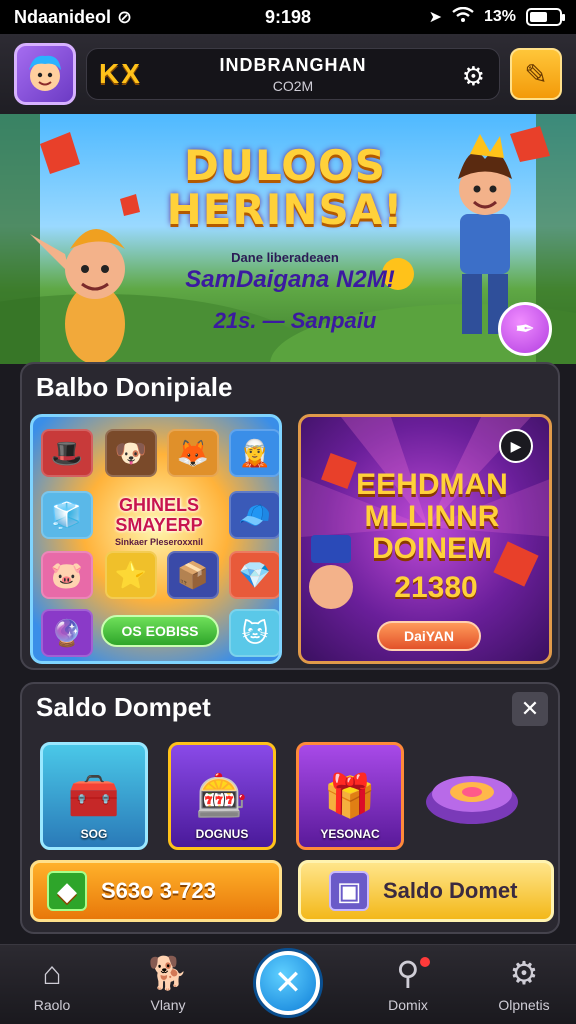 The height and width of the screenshot is (1024, 576). What do you see at coordinates (472, 800) in the screenshot?
I see `hover-disc-icon` at bounding box center [472, 800].